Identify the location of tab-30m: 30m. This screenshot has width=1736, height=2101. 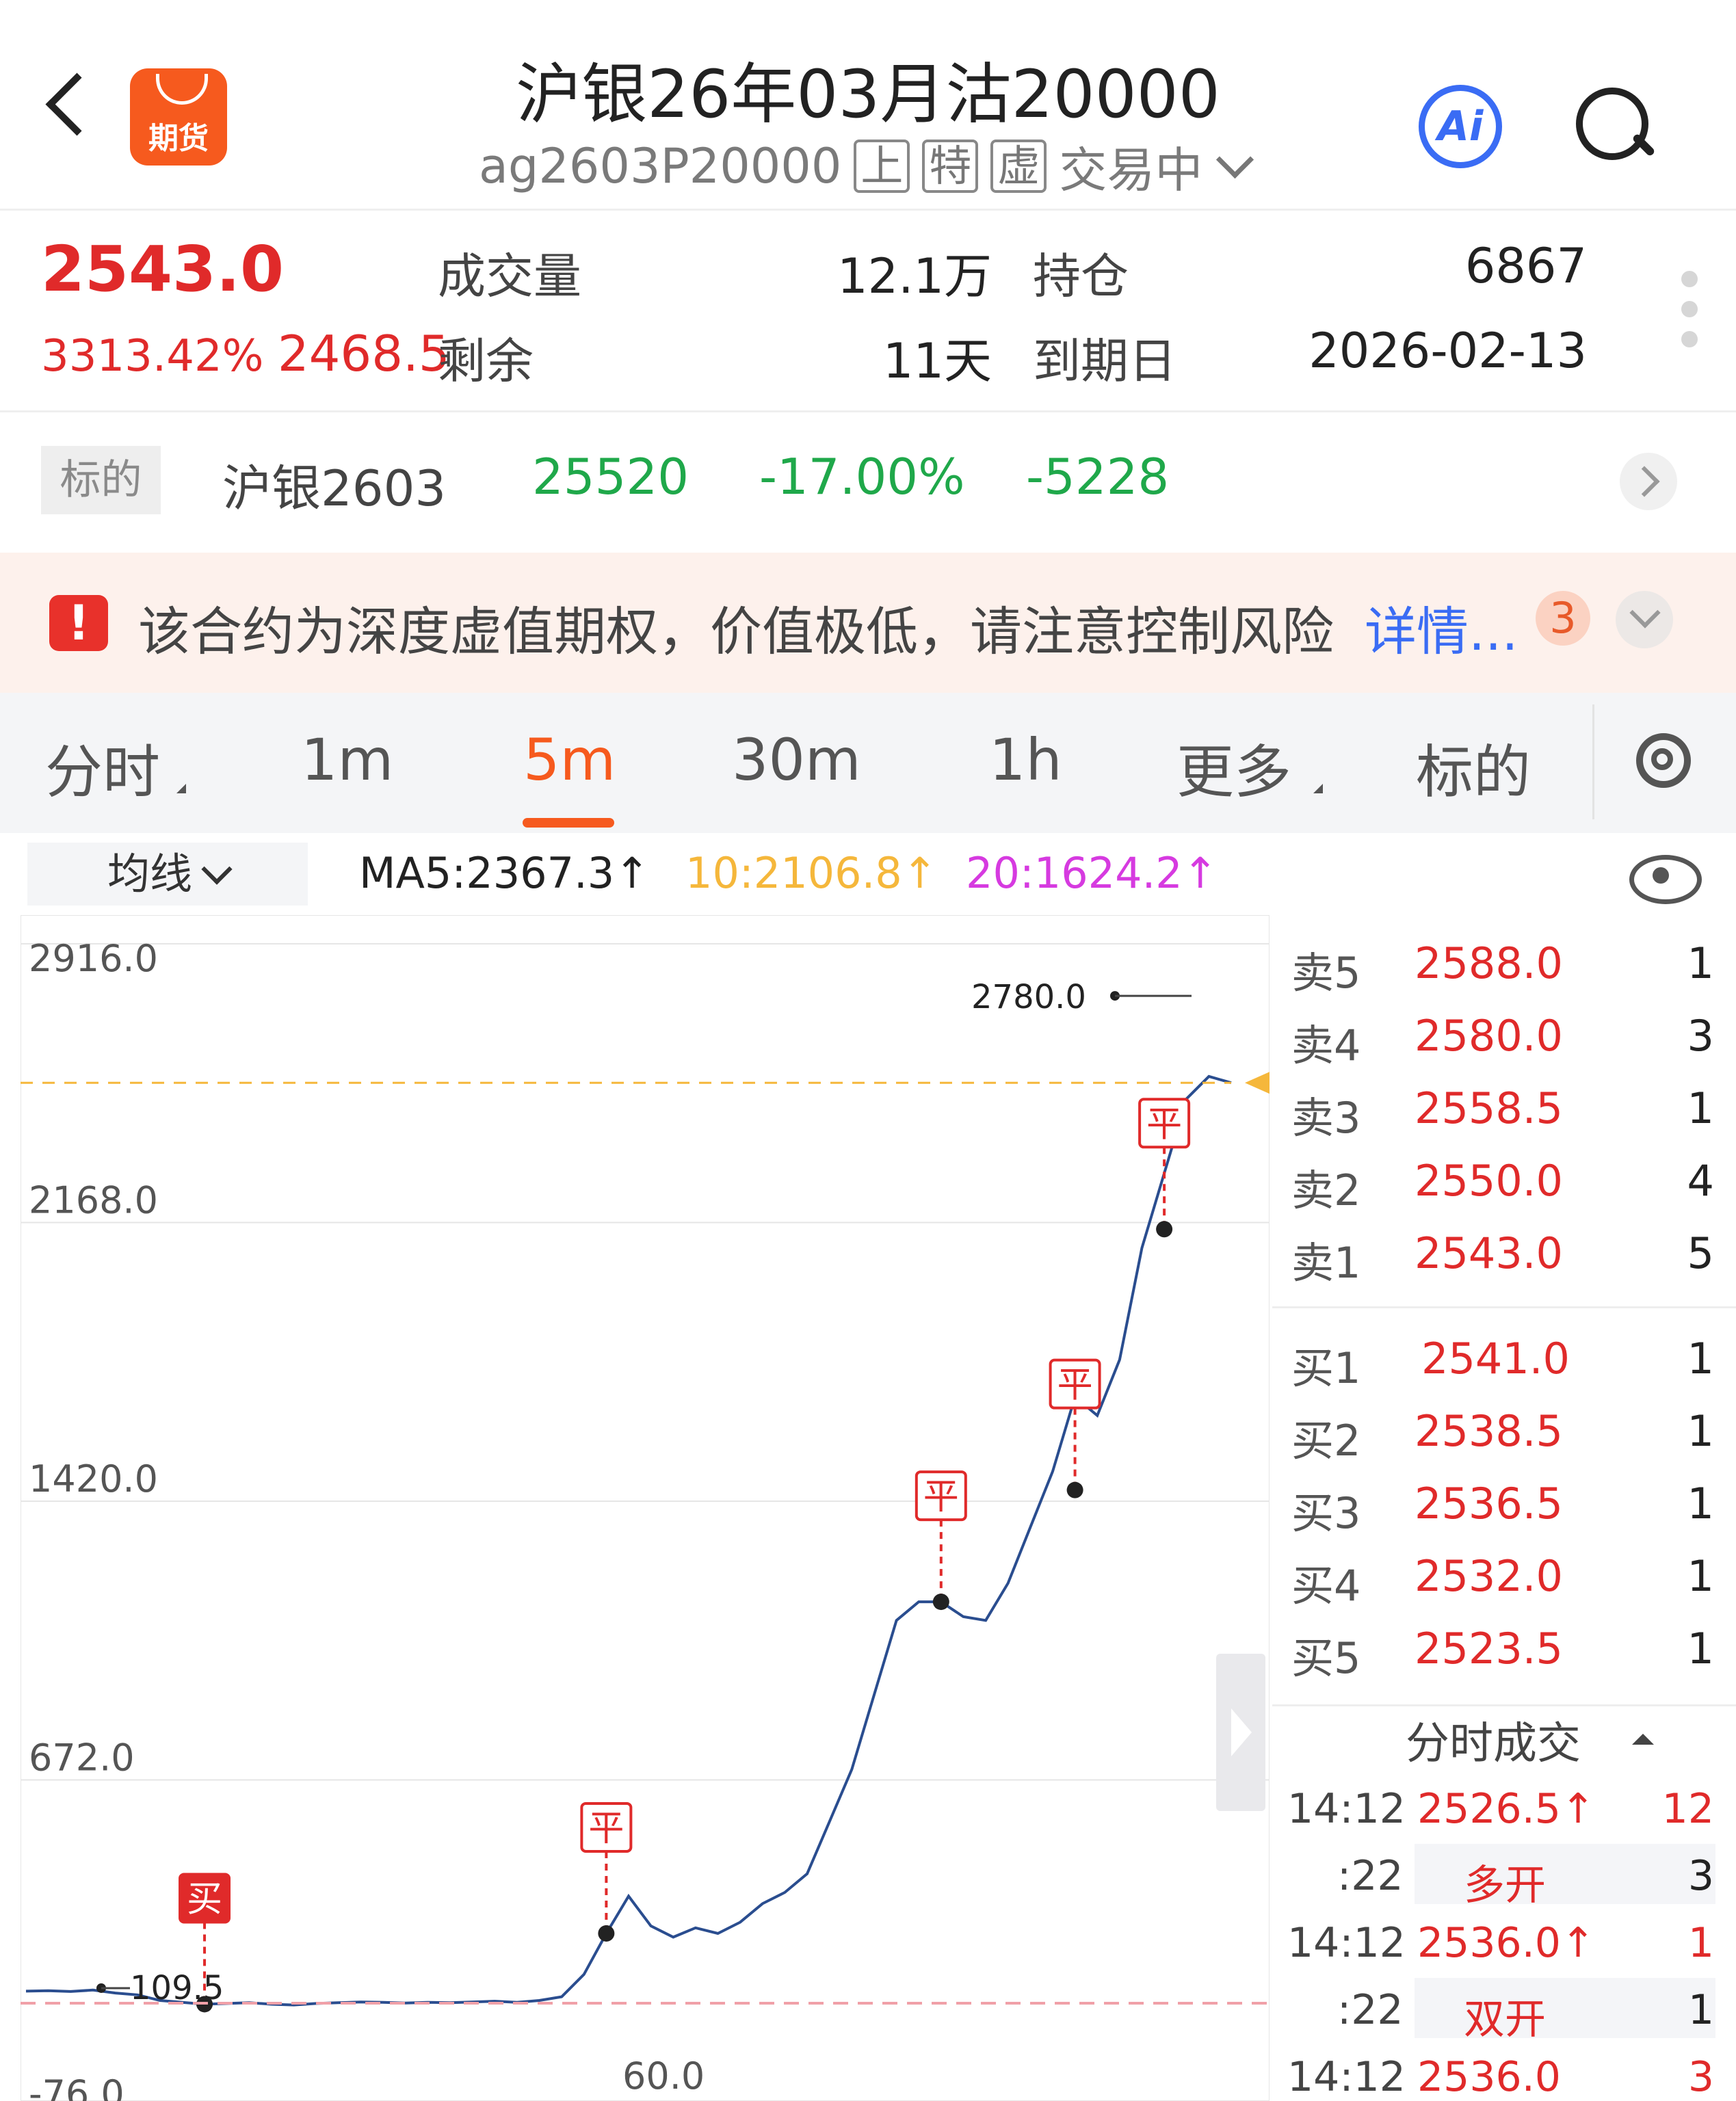
(796, 760).